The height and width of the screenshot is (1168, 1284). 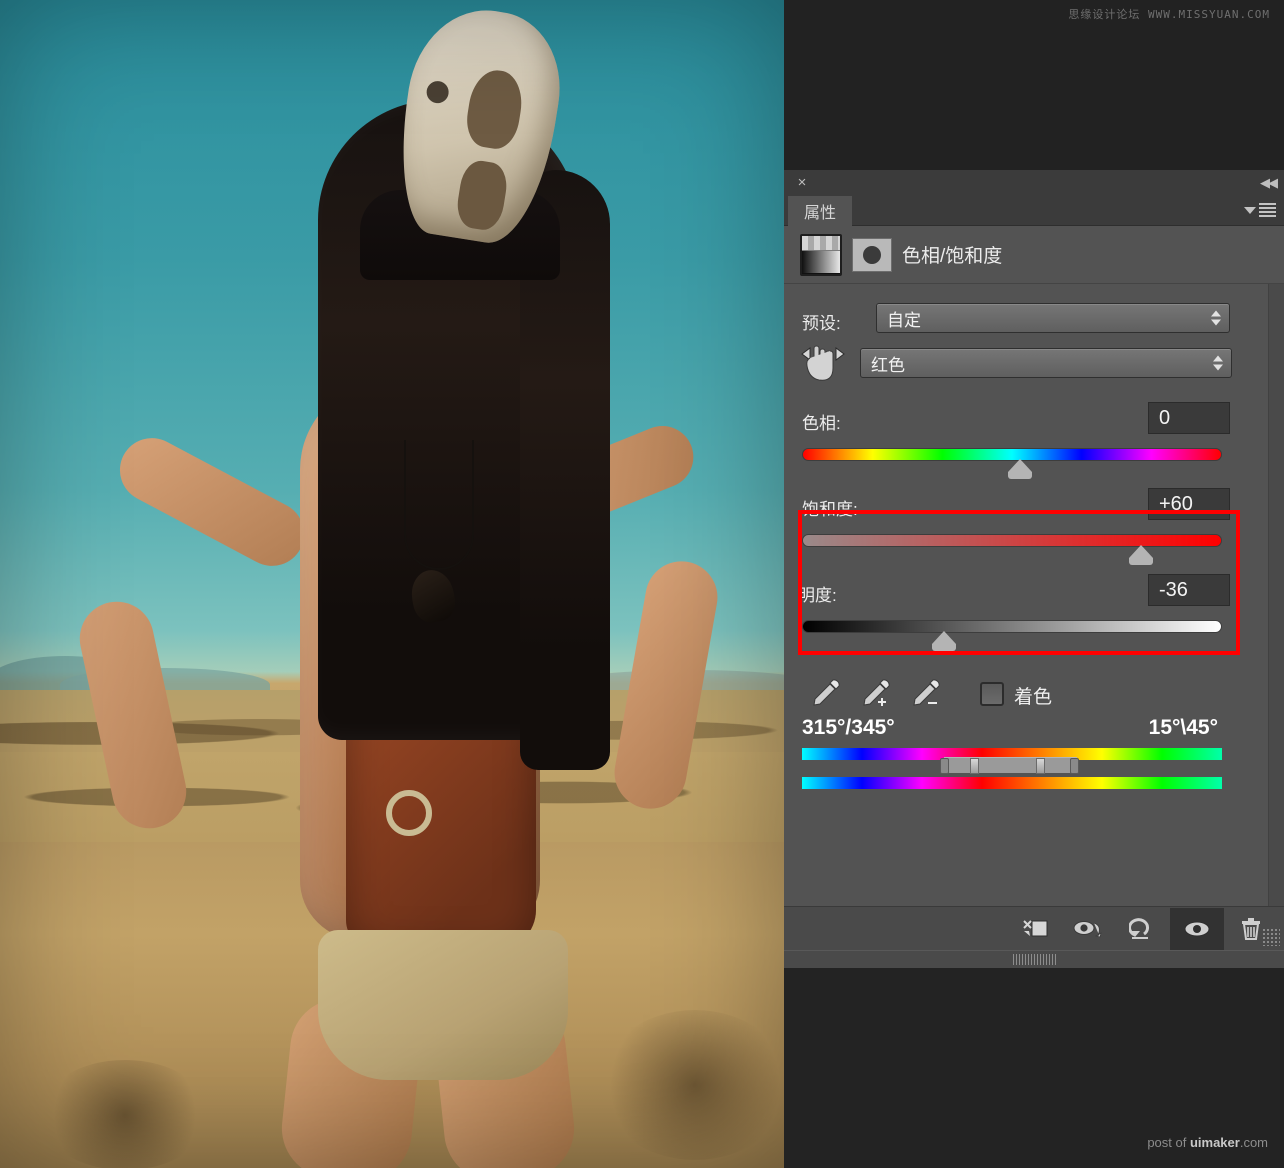 What do you see at coordinates (820, 211) in the screenshot?
I see `tab-properties: 属性` at bounding box center [820, 211].